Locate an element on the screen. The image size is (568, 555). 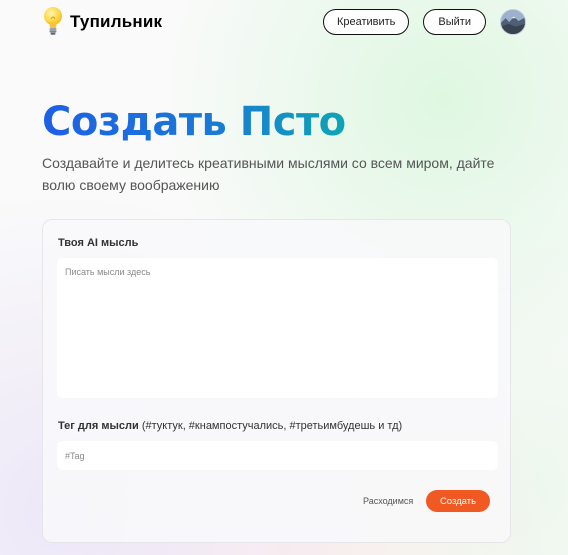
submit-button: Создать is located at coordinates (458, 501).